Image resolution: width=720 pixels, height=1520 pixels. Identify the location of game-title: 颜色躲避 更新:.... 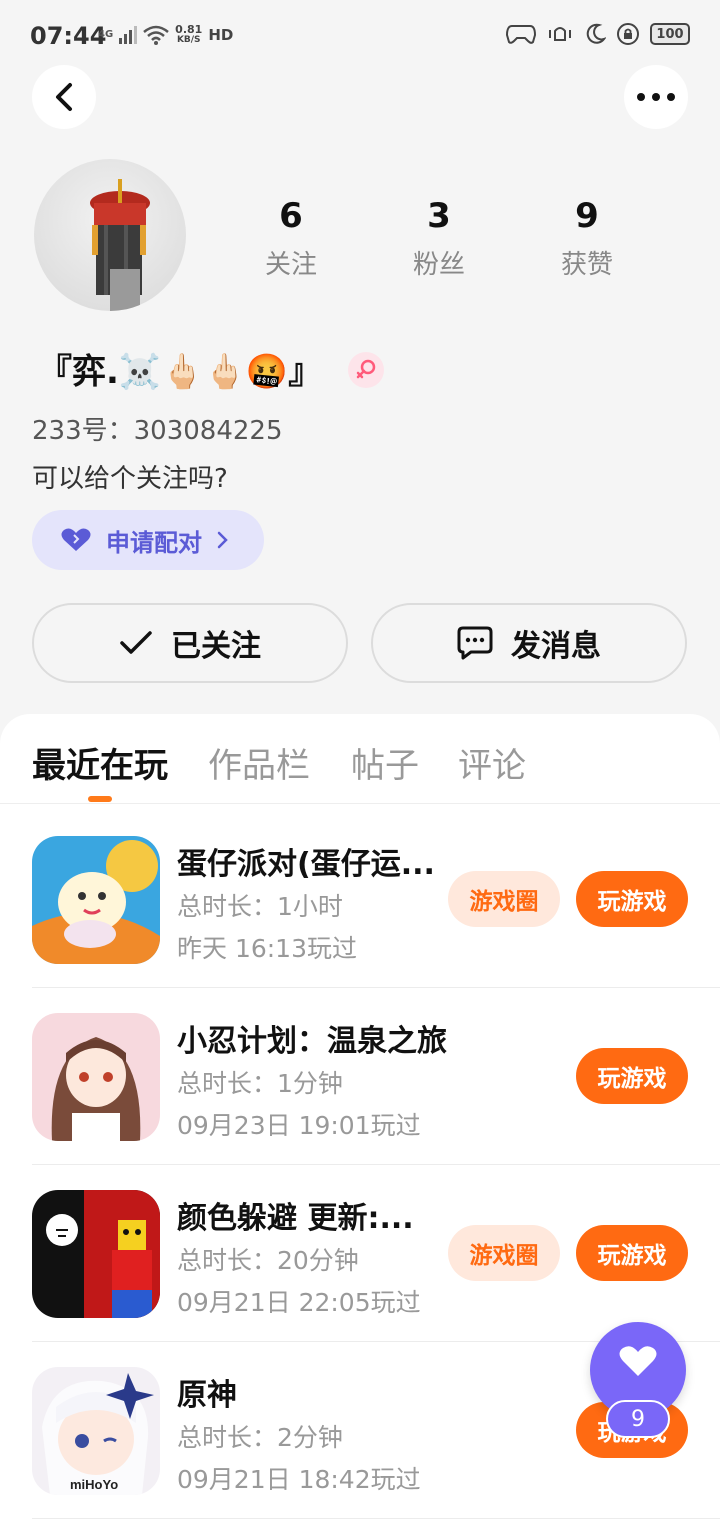
(295, 1218).